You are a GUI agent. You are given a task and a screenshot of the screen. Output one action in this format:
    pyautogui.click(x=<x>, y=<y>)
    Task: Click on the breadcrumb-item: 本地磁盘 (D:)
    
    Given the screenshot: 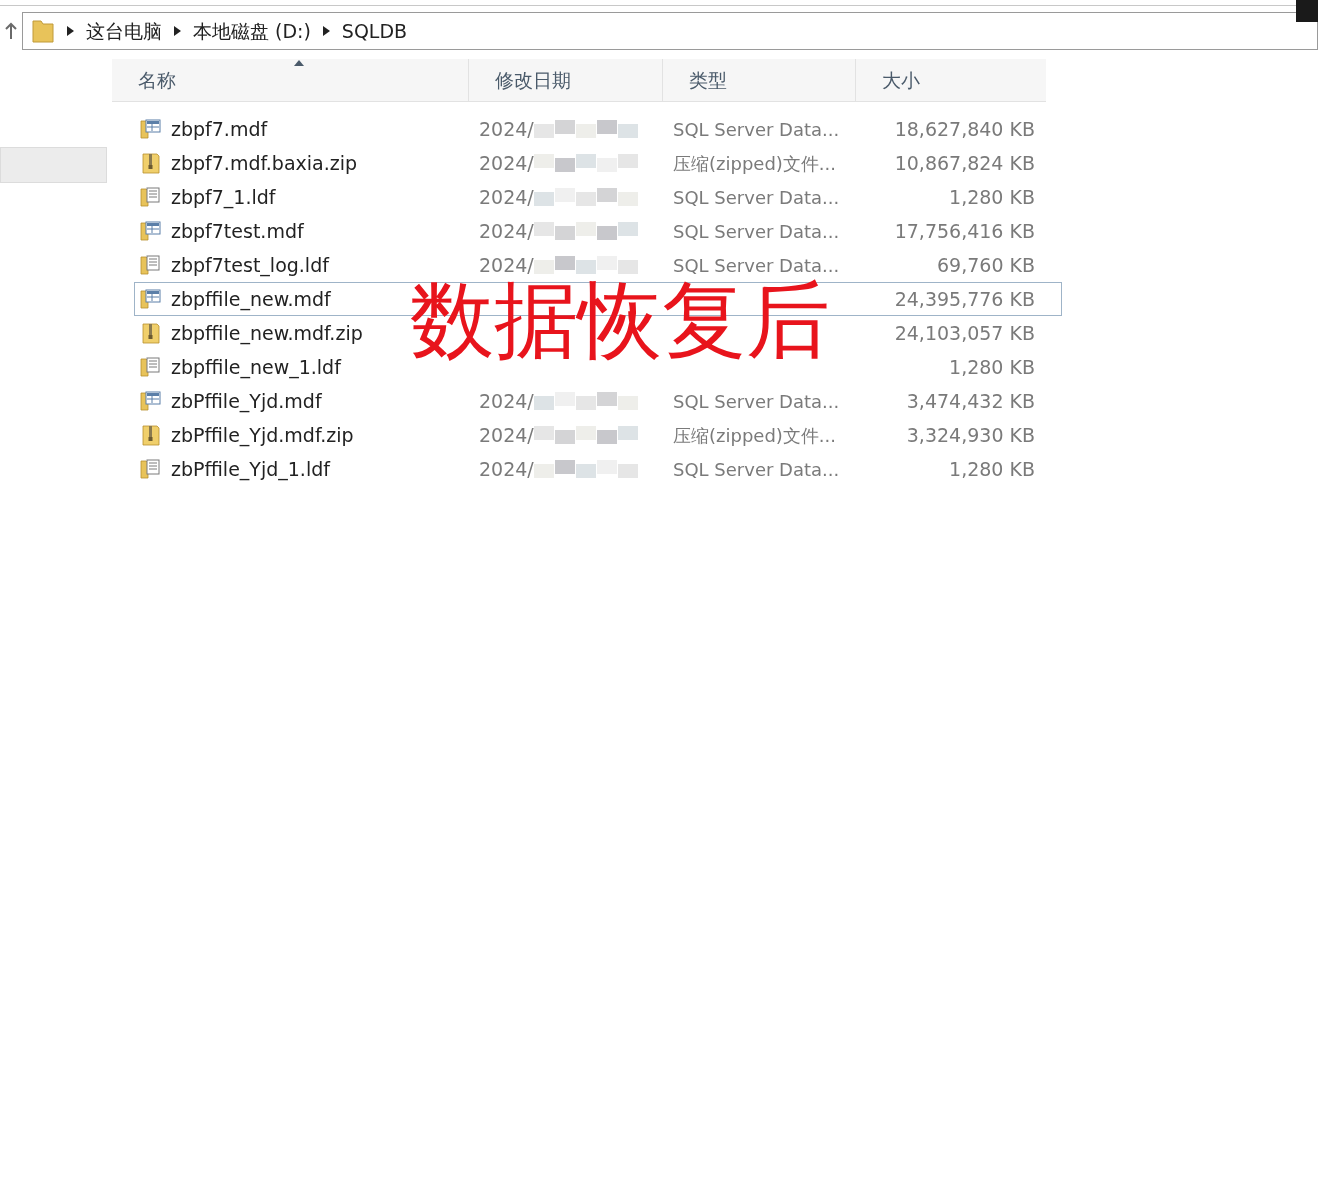 What is the action you would take?
    pyautogui.click(x=251, y=31)
    